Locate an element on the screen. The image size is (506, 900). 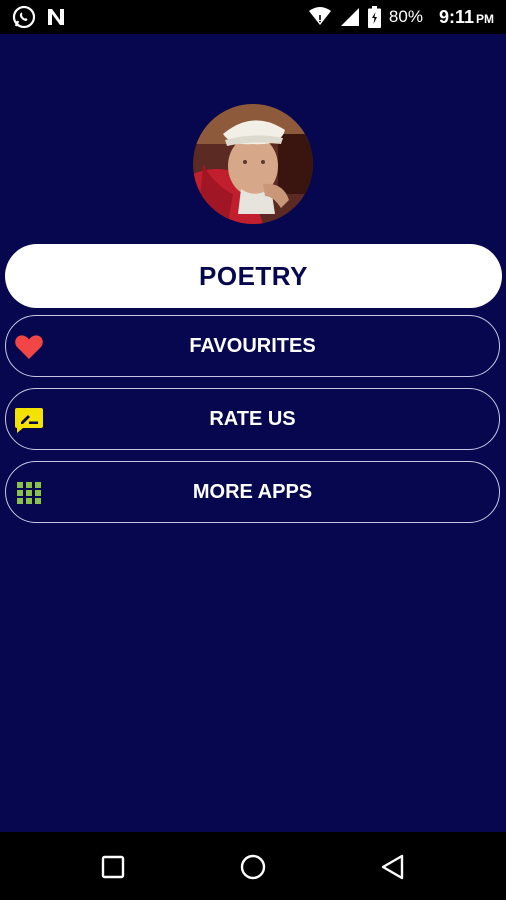
whatsapp-icon is located at coordinates (24, 17).